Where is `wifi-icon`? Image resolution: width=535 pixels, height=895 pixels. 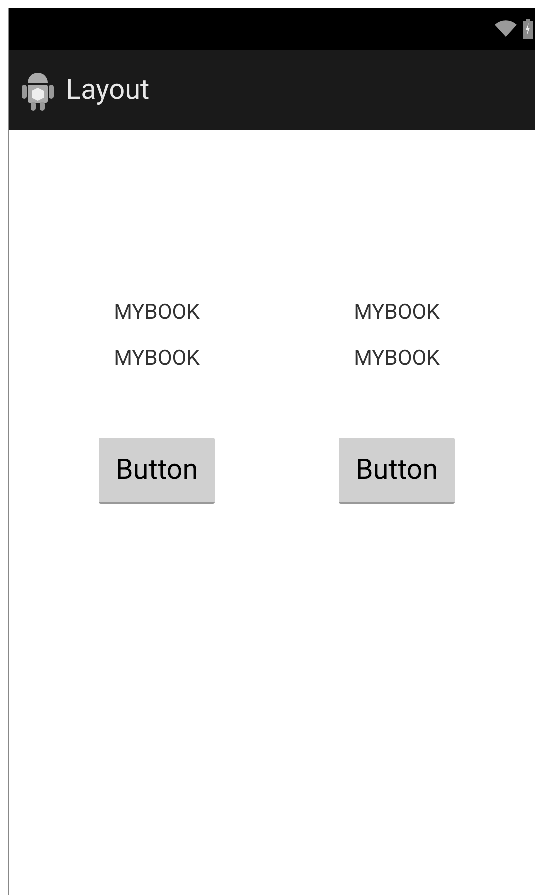
wifi-icon is located at coordinates (506, 29).